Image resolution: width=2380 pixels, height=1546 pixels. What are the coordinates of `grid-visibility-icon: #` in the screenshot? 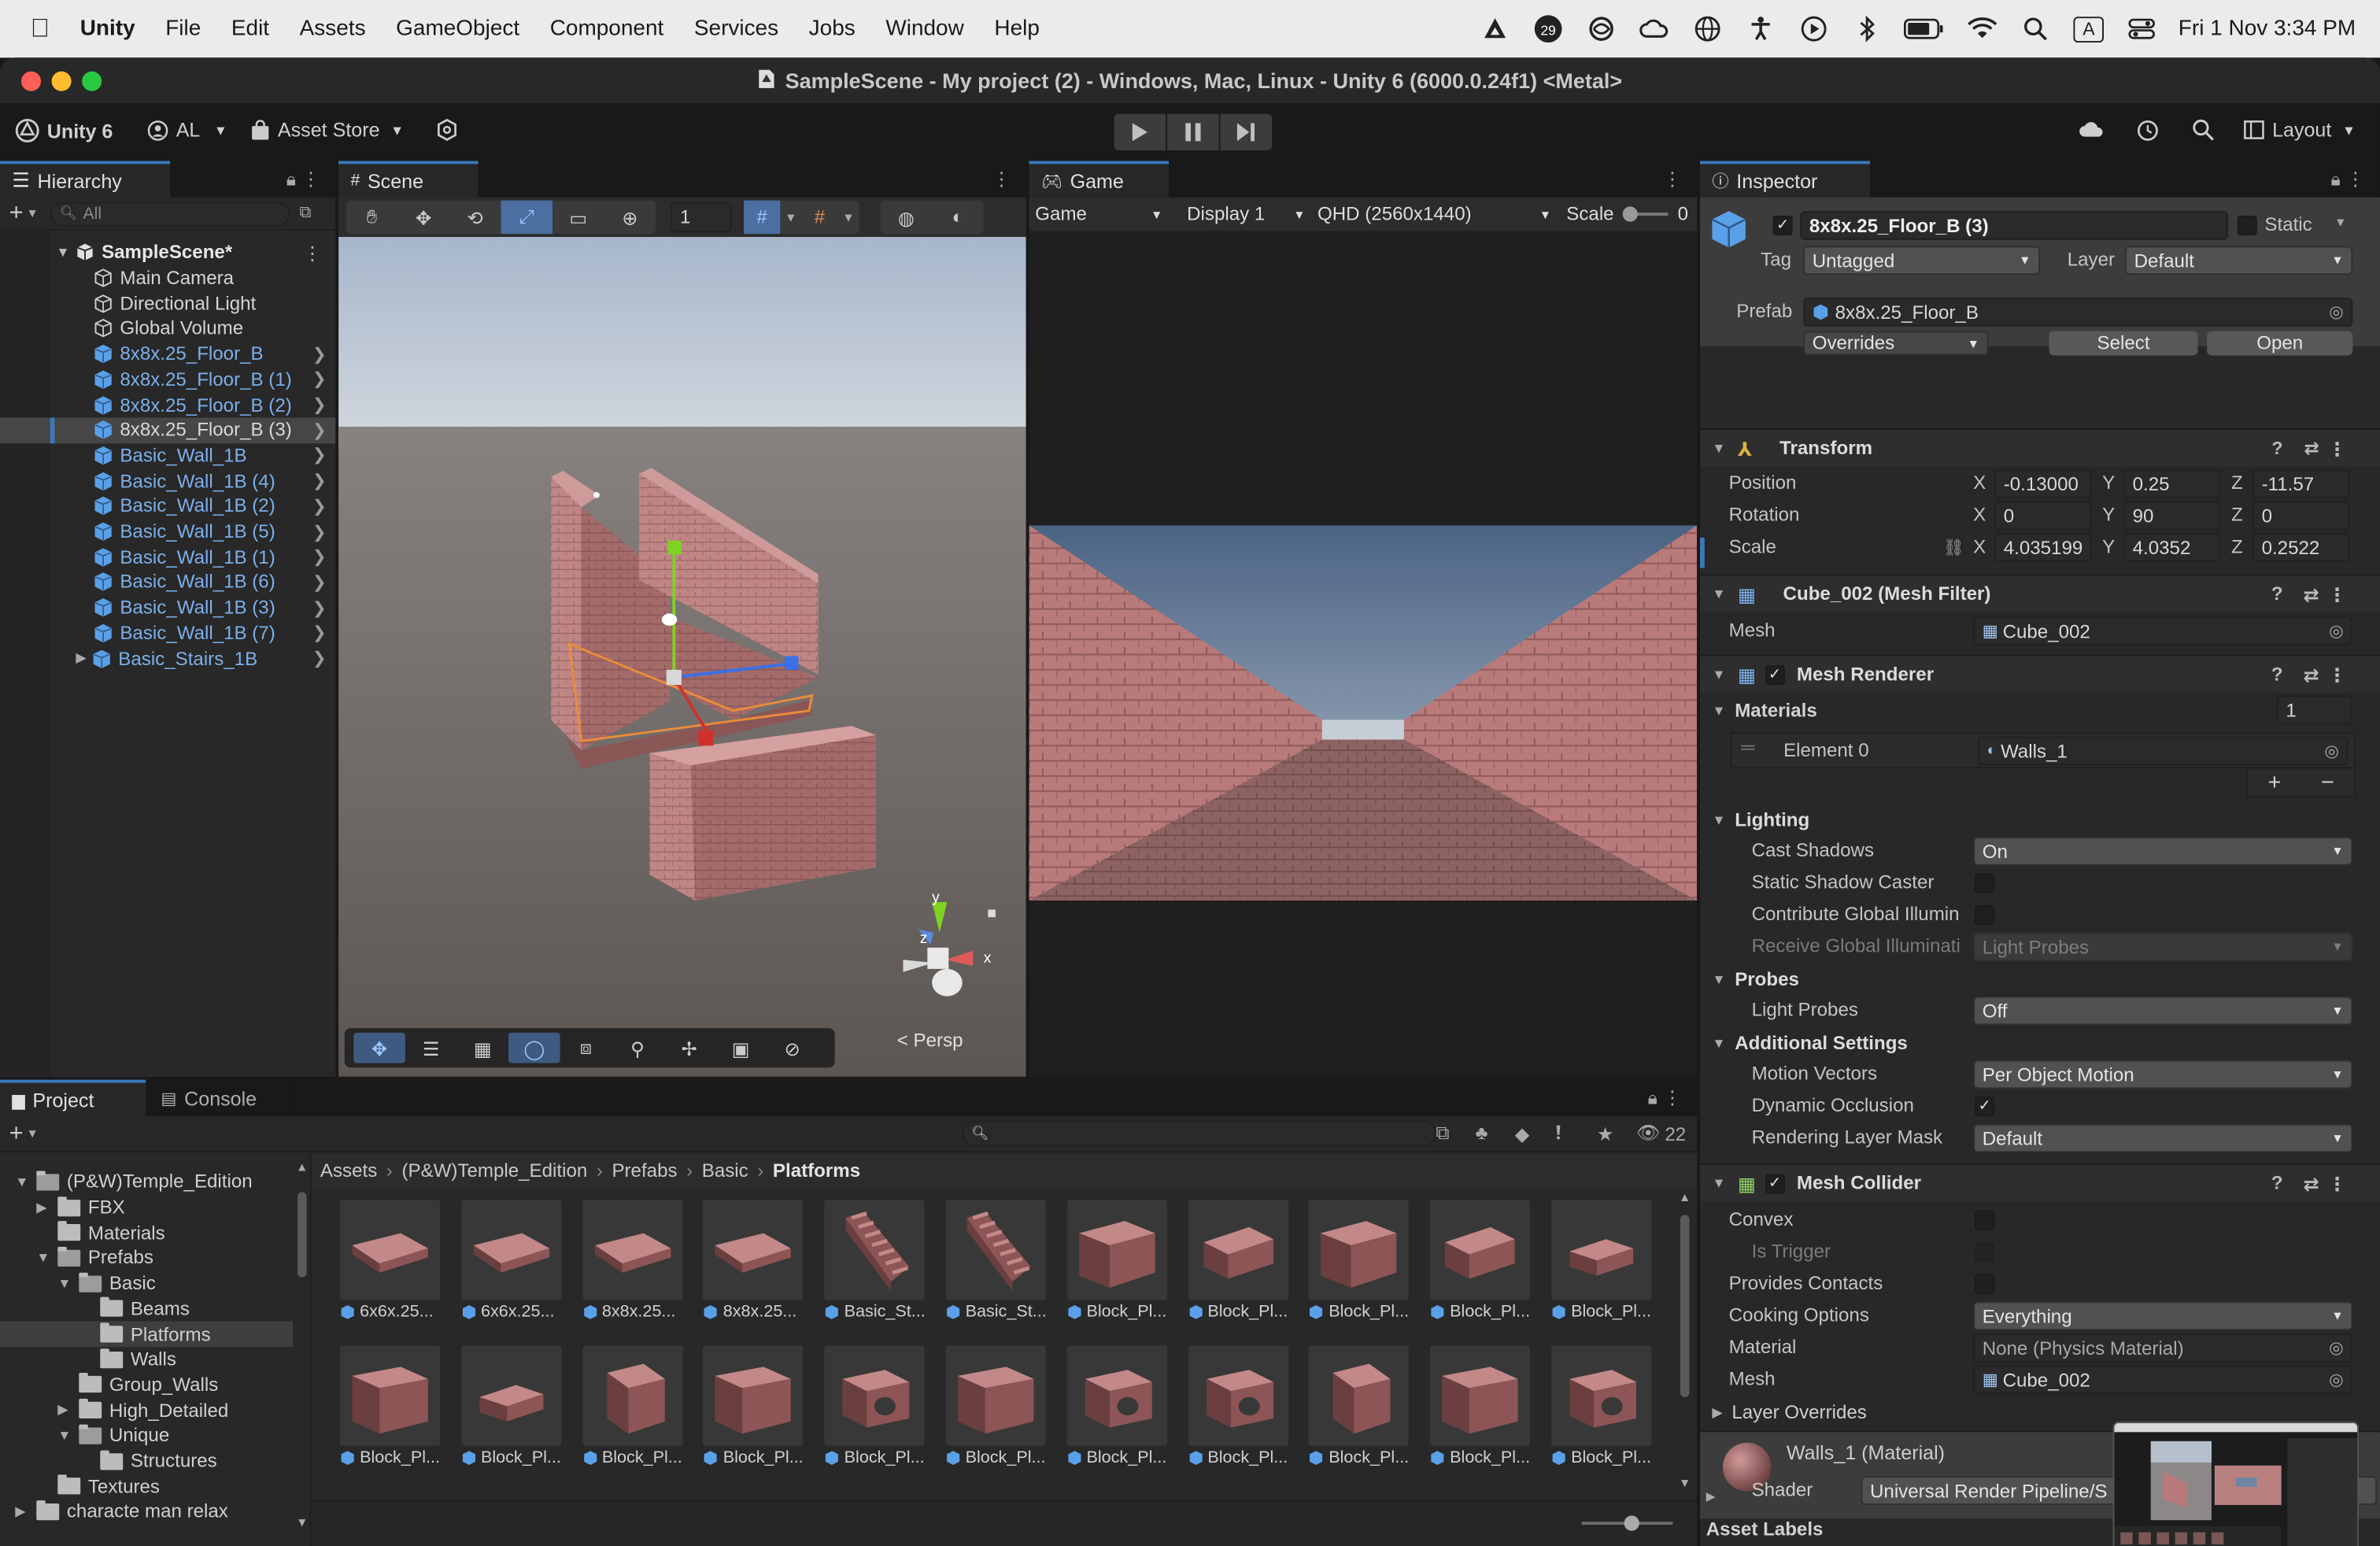 It's located at (819, 216).